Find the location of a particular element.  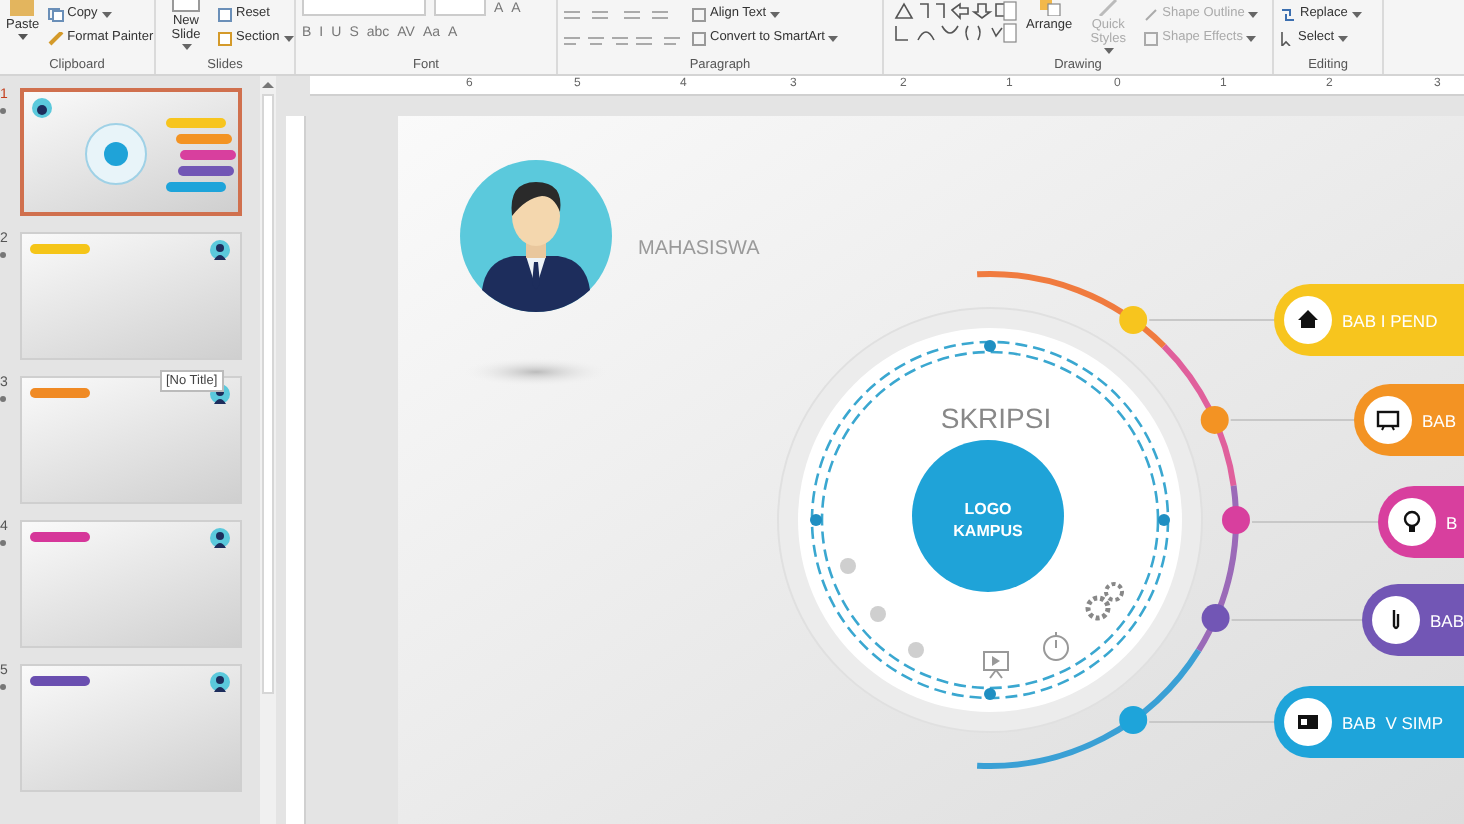

scrollbar is located at coordinates (268, 450).